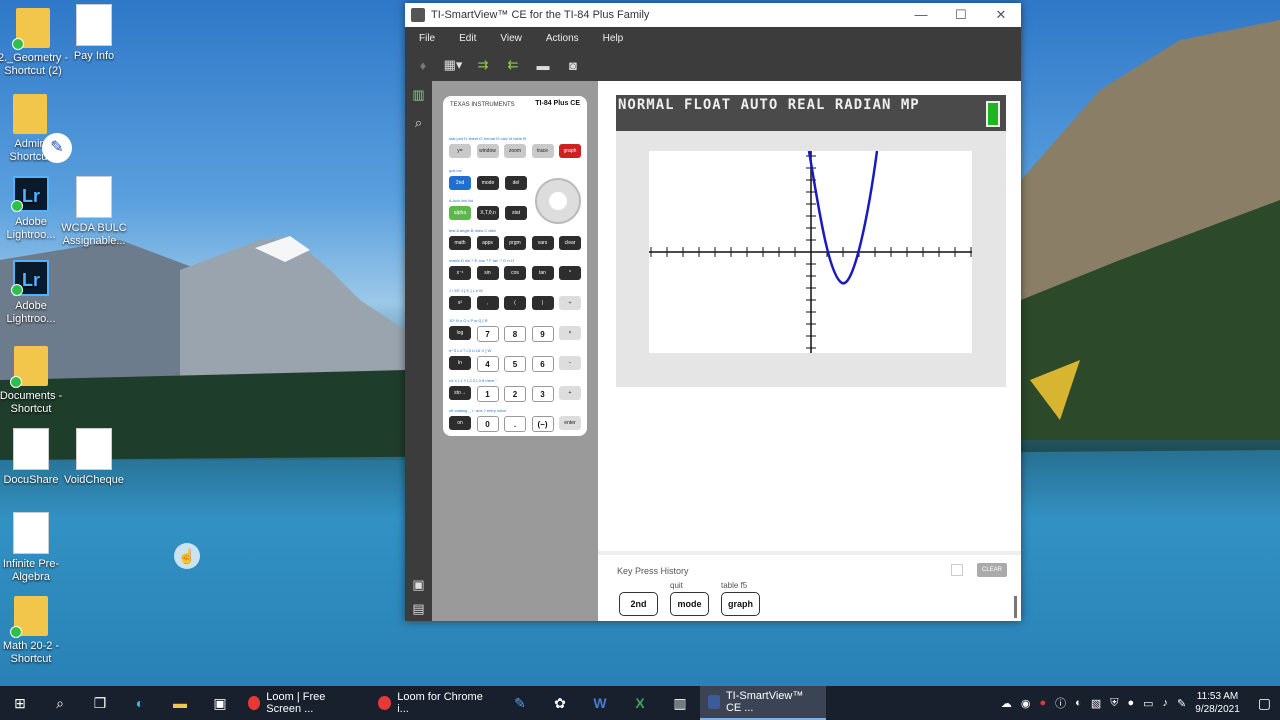 This screenshot has height=720, width=1280. I want to click on network-icon: ▭, so click(1148, 703).